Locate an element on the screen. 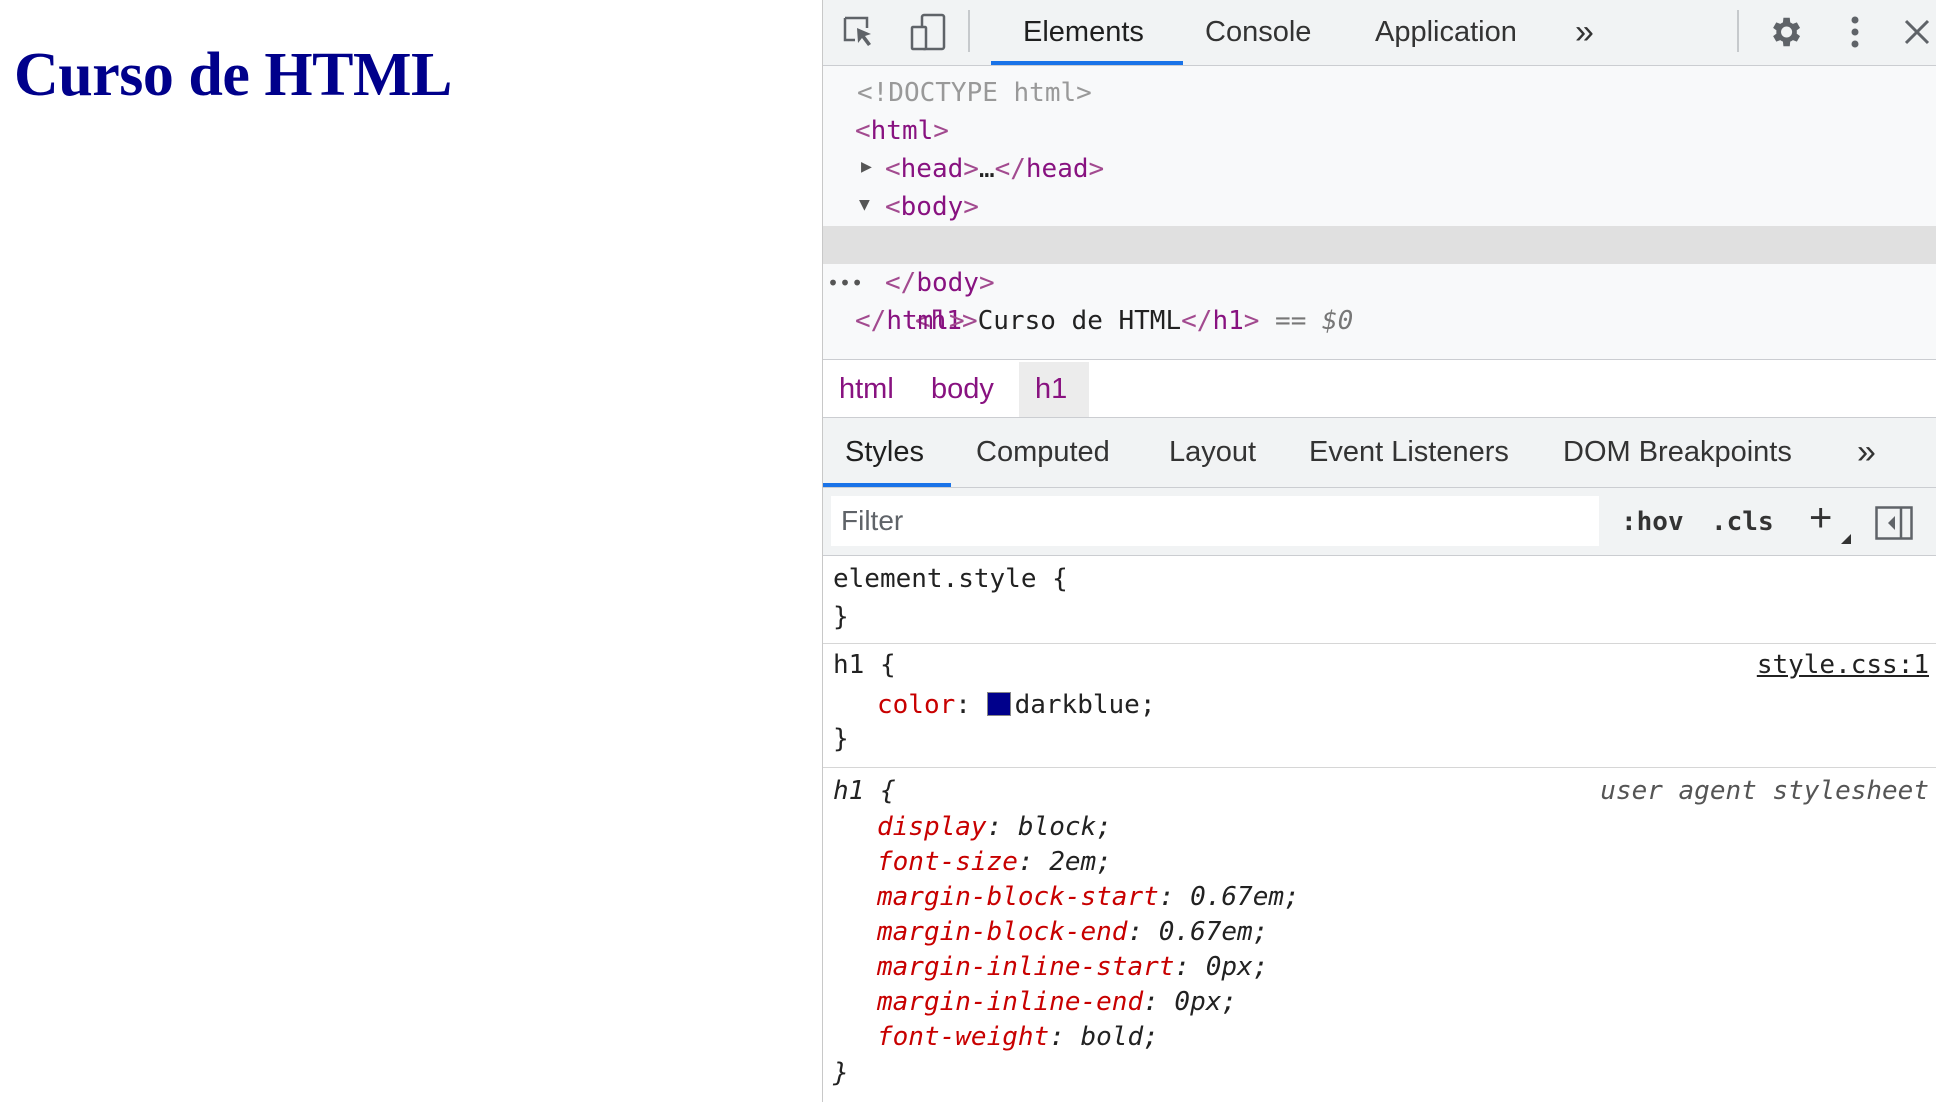  tab-dom-breakpoints: DOM Breakpoints is located at coordinates (1677, 453).